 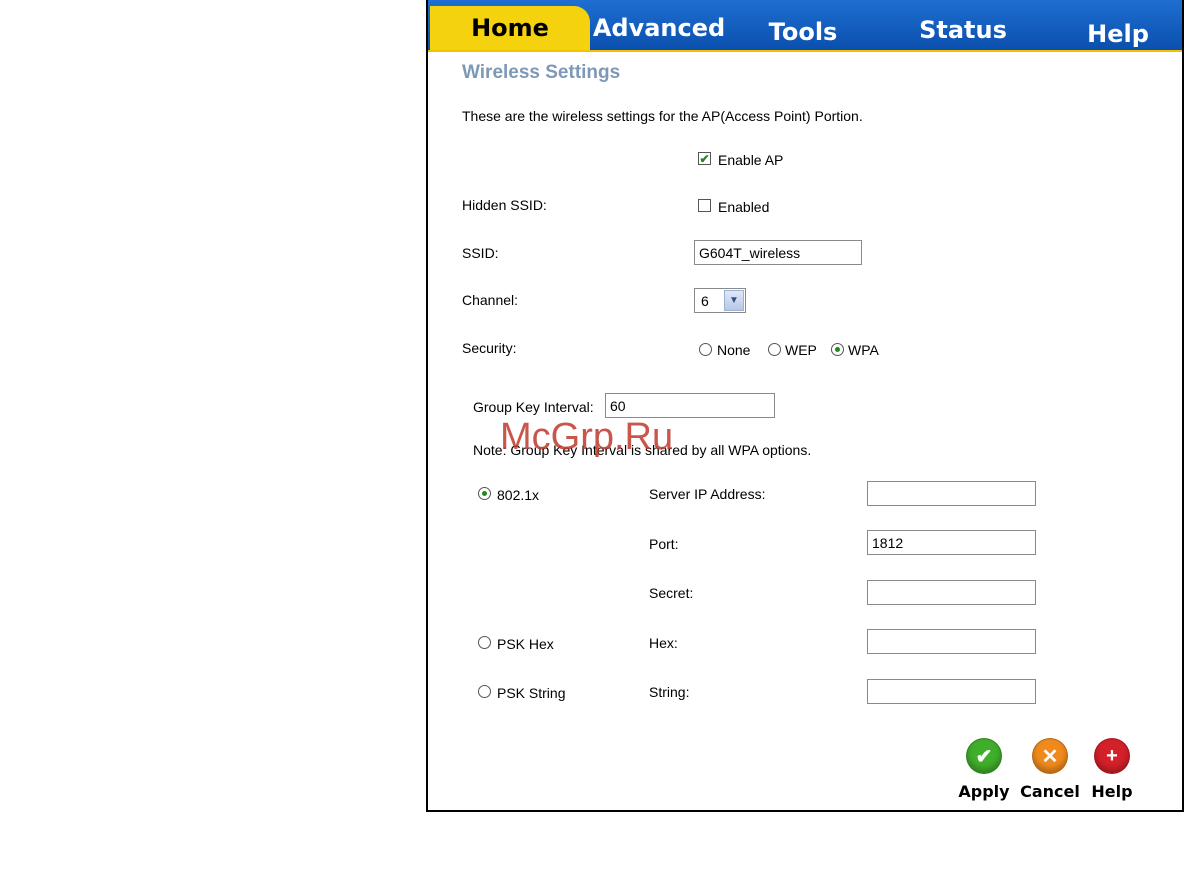 What do you see at coordinates (774, 349) in the screenshot?
I see `security-wep-radio` at bounding box center [774, 349].